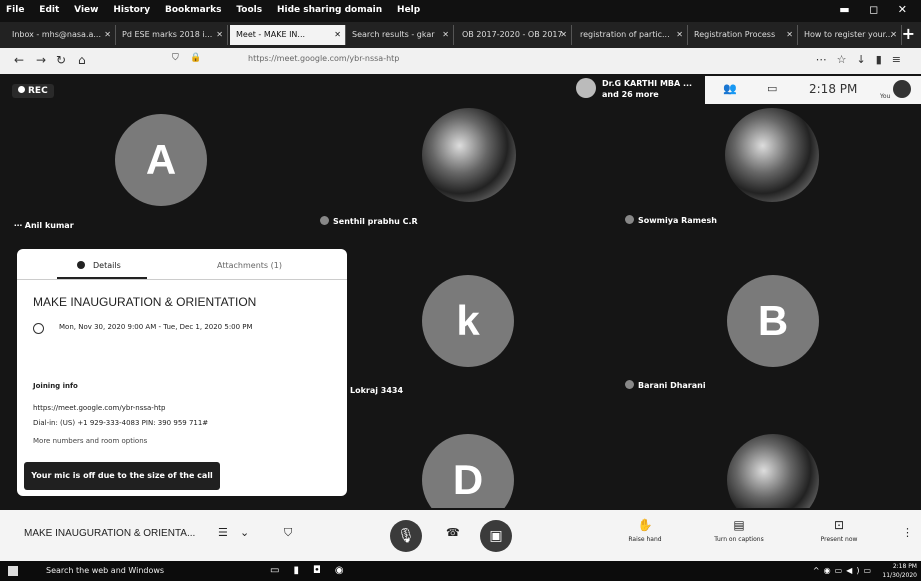 The width and height of the screenshot is (921, 581). I want to click on you-label: You, so click(885, 96).